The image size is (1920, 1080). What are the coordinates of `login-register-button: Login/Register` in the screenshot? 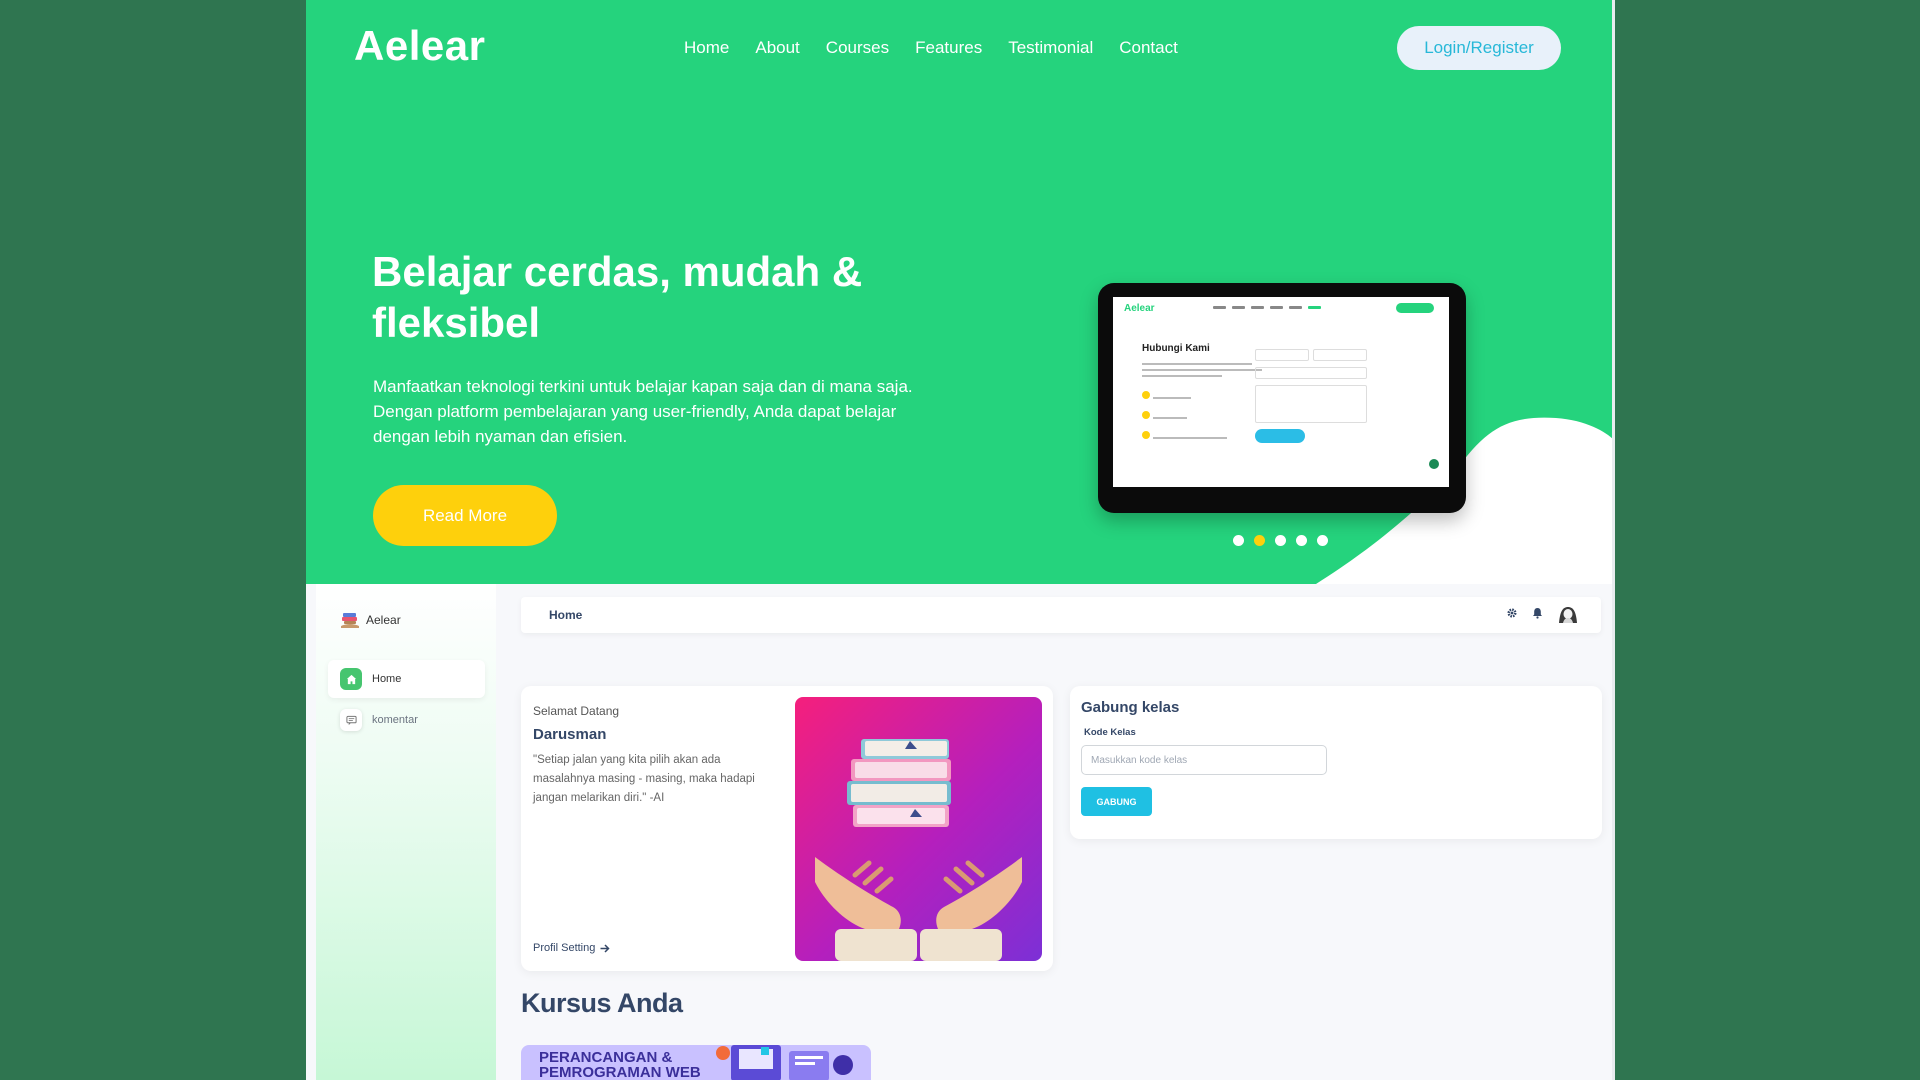 It's located at (1479, 48).